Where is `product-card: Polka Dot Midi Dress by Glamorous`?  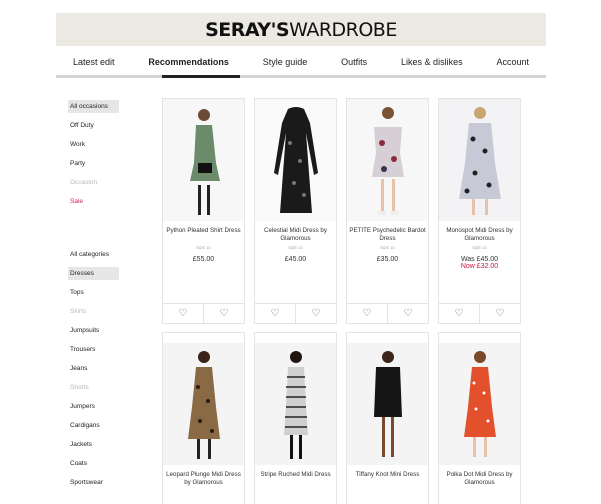 product-card: Polka Dot Midi Dress by Glamorous is located at coordinates (479, 418).